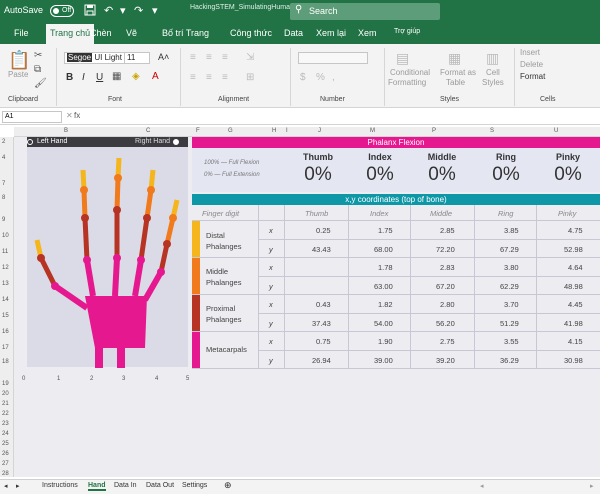 The width and height of the screenshot is (600, 494). Describe the element at coordinates (385, 341) in the screenshot. I see `cell-value: 1.90` at that location.